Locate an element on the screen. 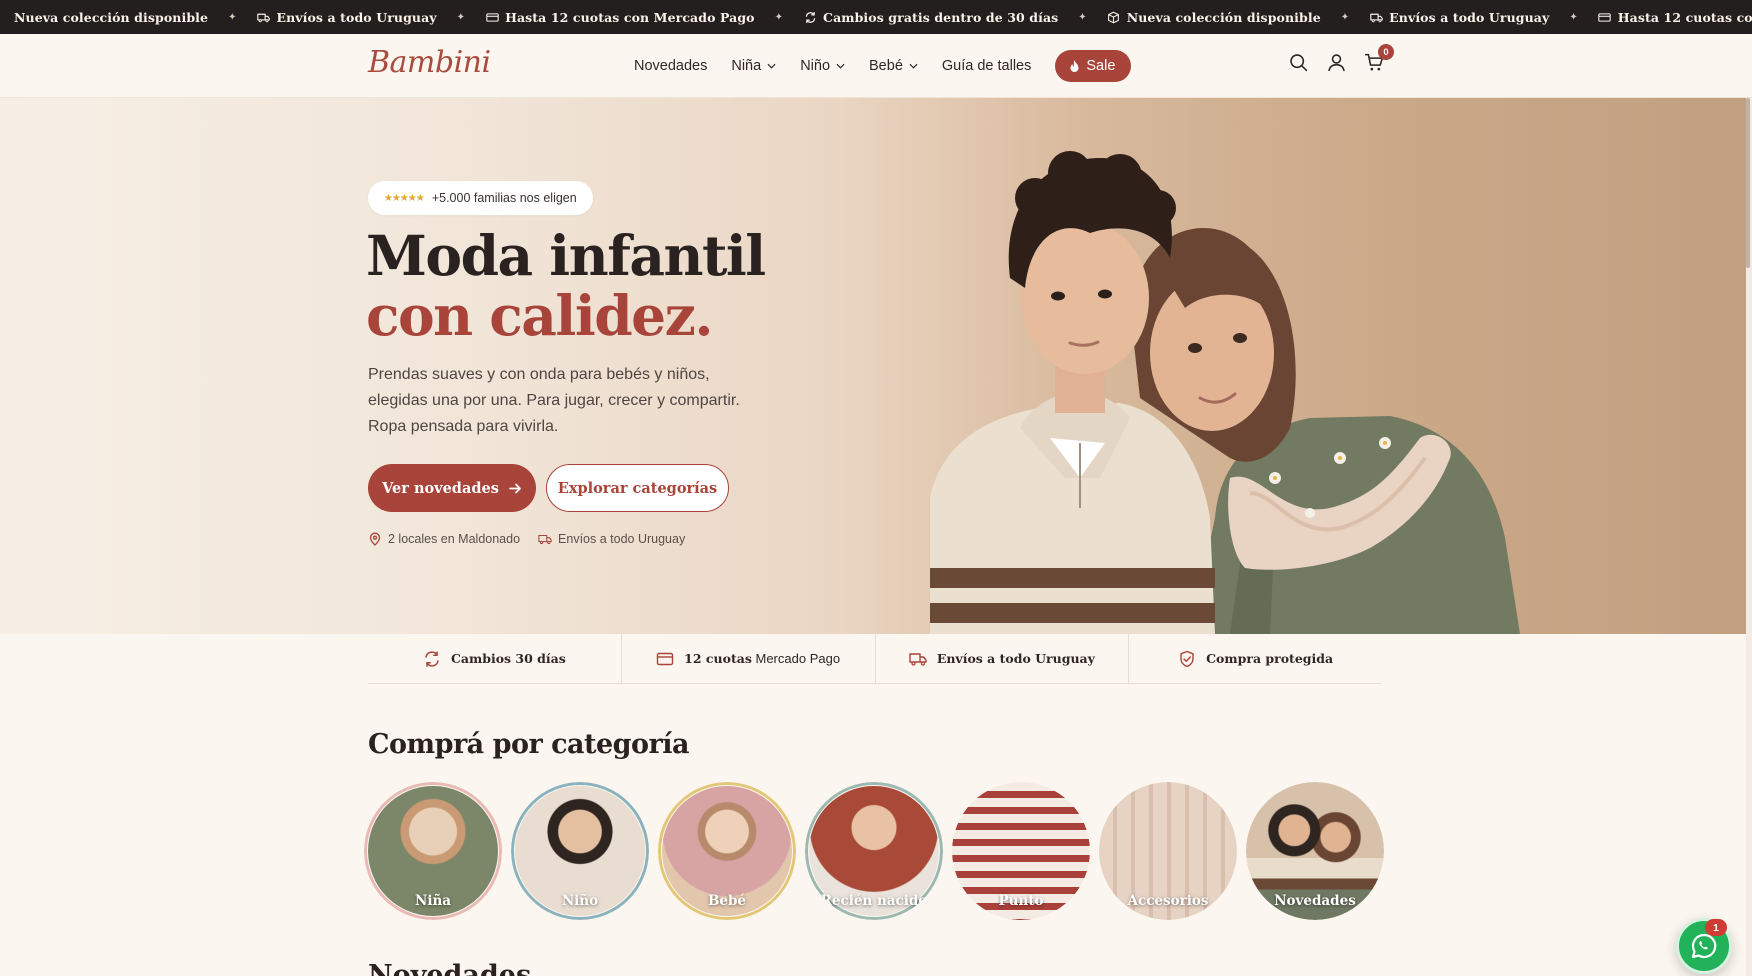  nav-novedades-label: Novedades is located at coordinates (671, 66).